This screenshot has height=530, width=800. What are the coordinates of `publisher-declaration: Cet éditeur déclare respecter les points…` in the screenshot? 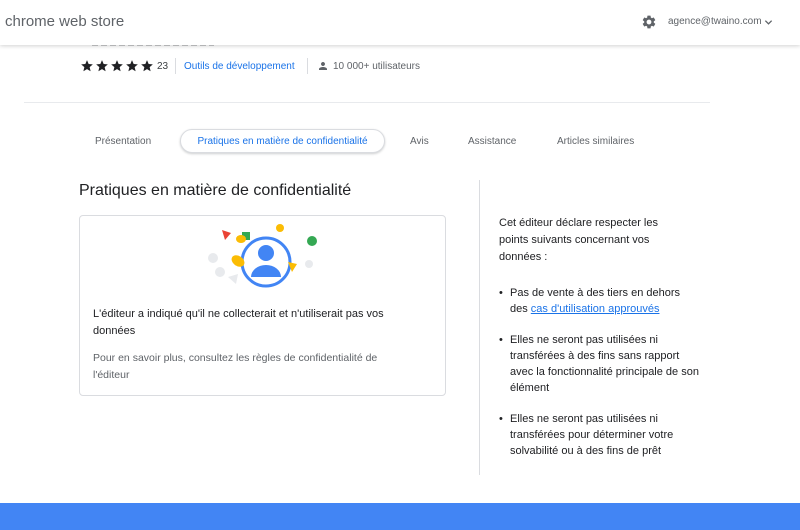 It's located at (578, 240).